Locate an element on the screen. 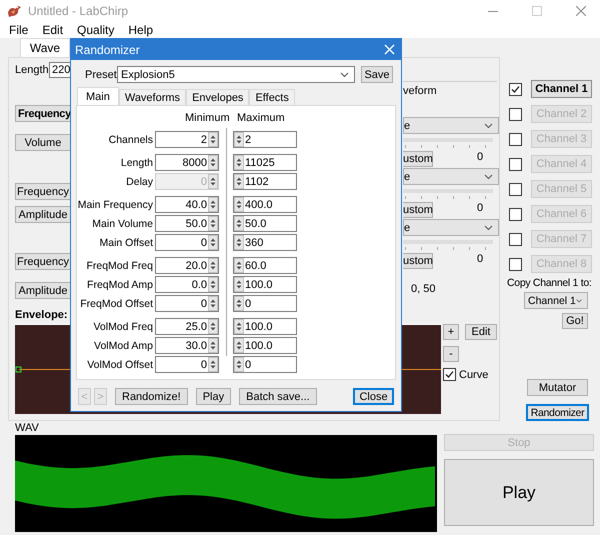 This screenshot has height=535, width=600. number-field: 360 is located at coordinates (265, 242).